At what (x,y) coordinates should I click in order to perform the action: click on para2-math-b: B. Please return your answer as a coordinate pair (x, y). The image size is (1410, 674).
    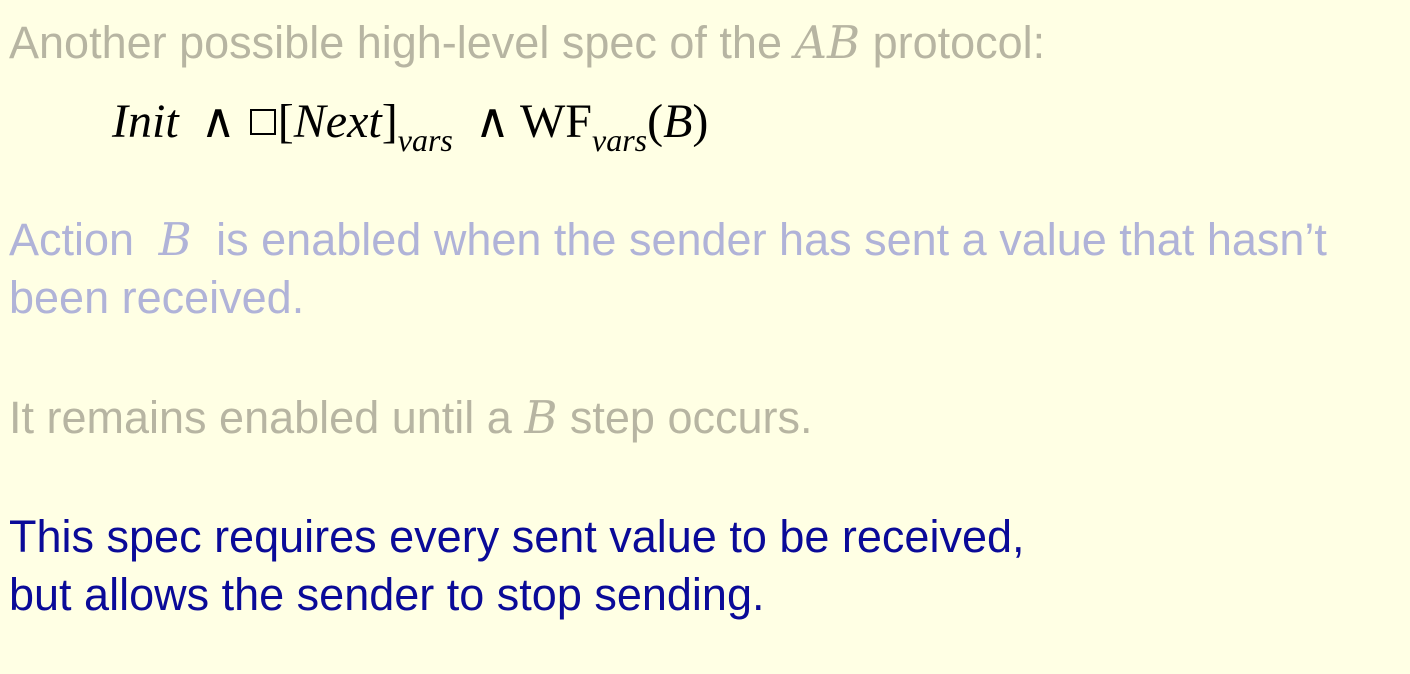
    Looking at the image, I should click on (541, 417).